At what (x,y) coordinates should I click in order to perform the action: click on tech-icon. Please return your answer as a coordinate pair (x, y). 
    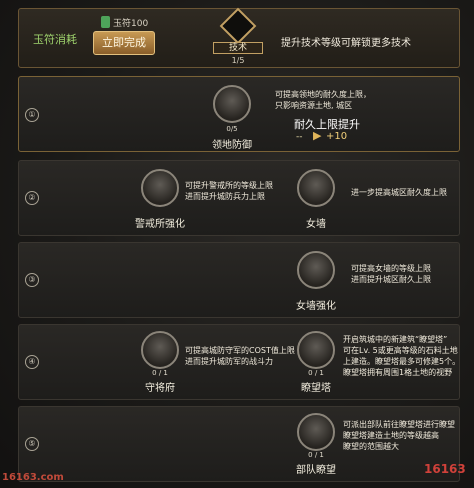
    Looking at the image, I should click on (238, 26).